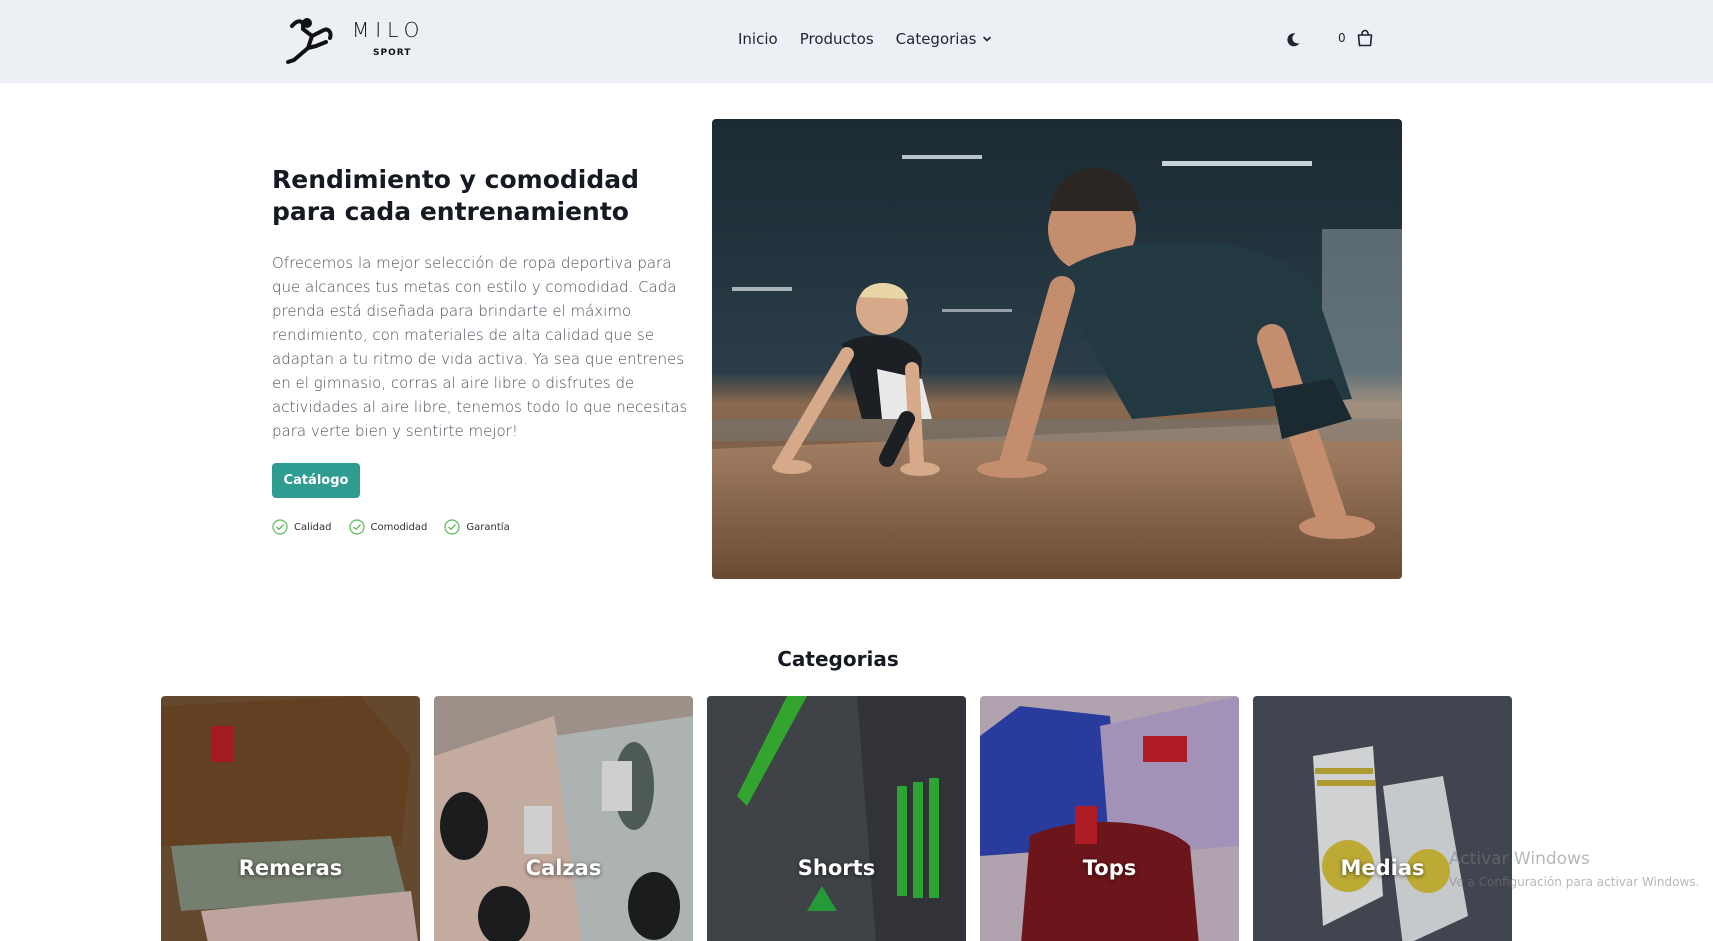 This screenshot has width=1713, height=941. I want to click on calzas-photo, so click(563, 818).